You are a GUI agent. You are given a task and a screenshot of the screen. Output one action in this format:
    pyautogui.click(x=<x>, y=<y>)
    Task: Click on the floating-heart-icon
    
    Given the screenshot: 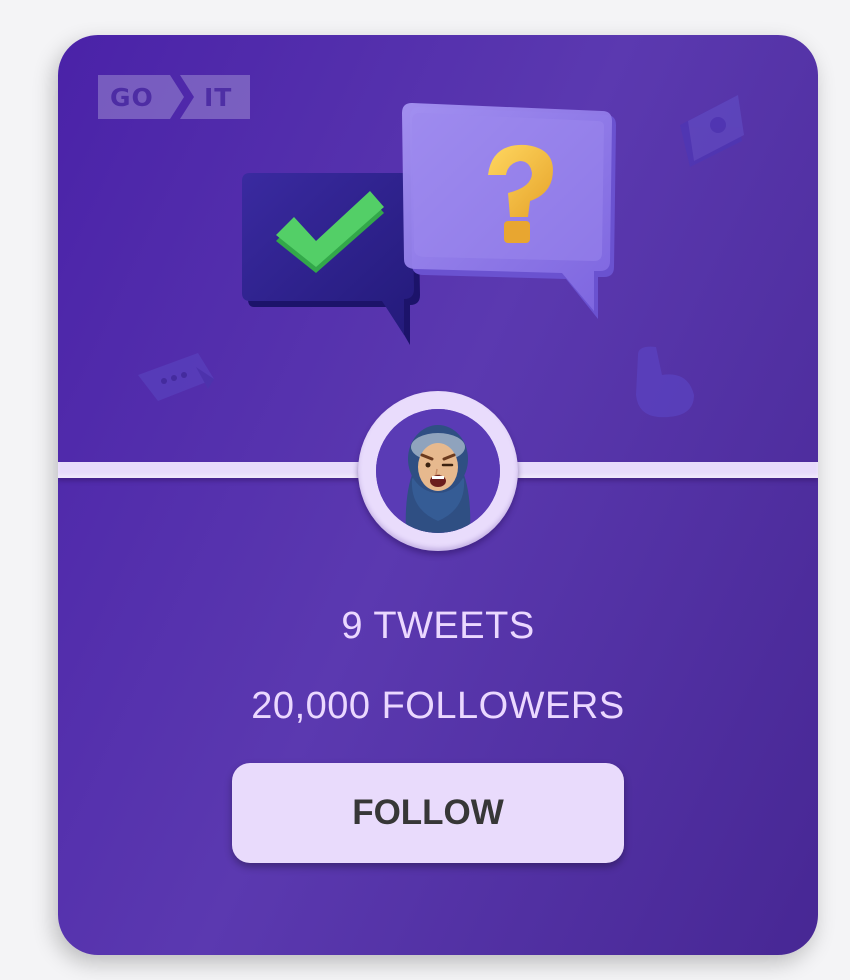 What is the action you would take?
    pyautogui.click(x=665, y=382)
    